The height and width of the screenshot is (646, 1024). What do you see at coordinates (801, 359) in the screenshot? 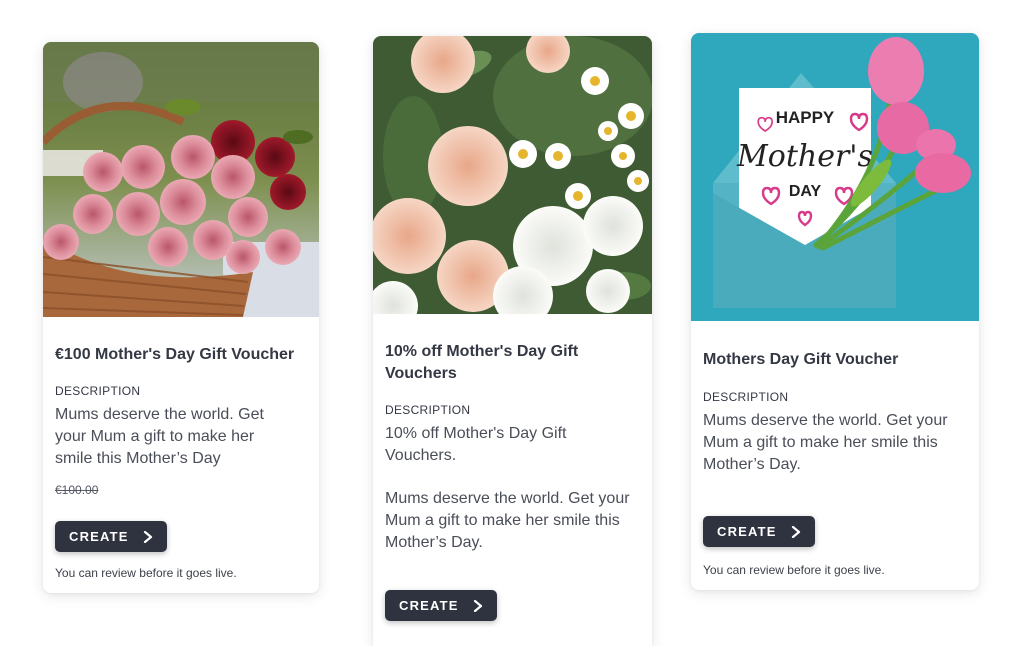
I see `card-title: Mothers Day Gift Voucher` at bounding box center [801, 359].